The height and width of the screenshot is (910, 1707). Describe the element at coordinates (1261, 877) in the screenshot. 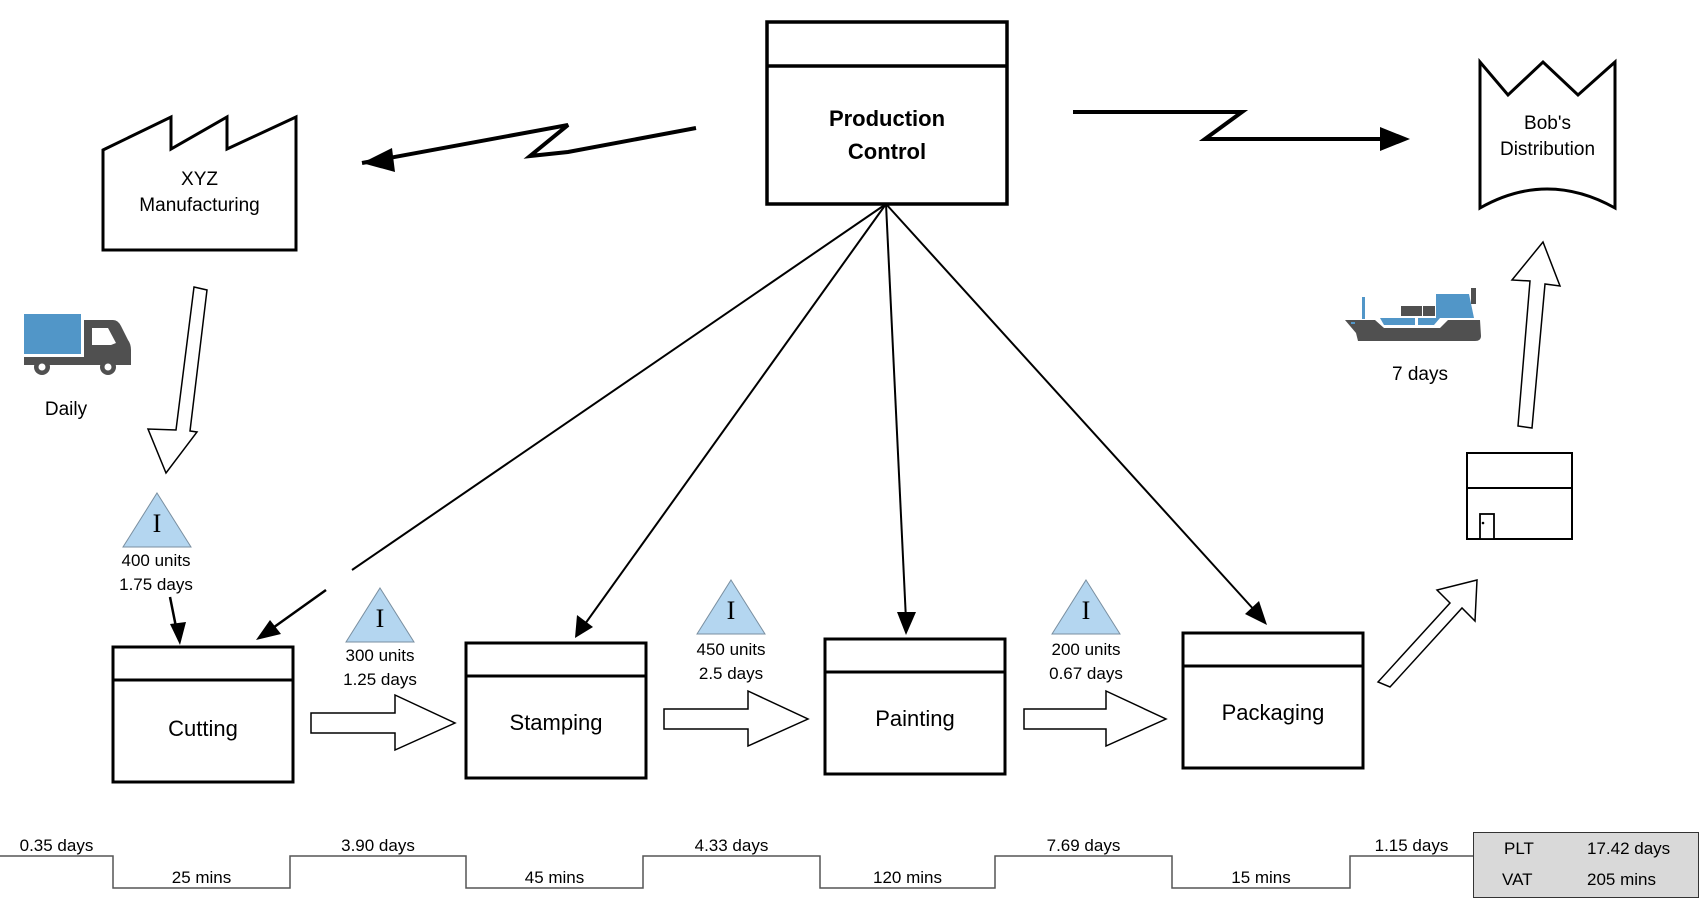

I see `timeline-process-4: 15 mins` at that location.